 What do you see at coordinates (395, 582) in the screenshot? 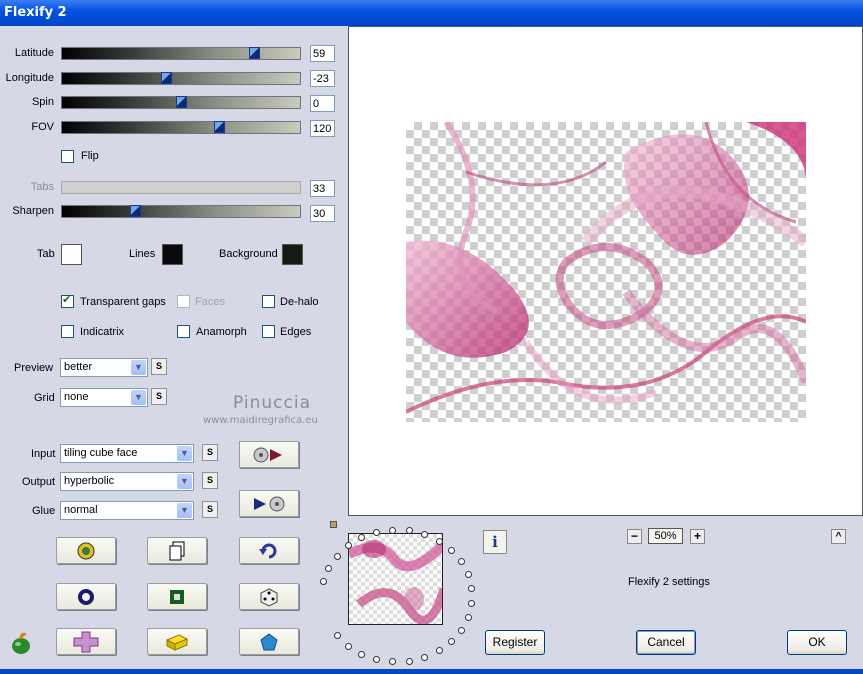
I see `thumbnail-image` at bounding box center [395, 582].